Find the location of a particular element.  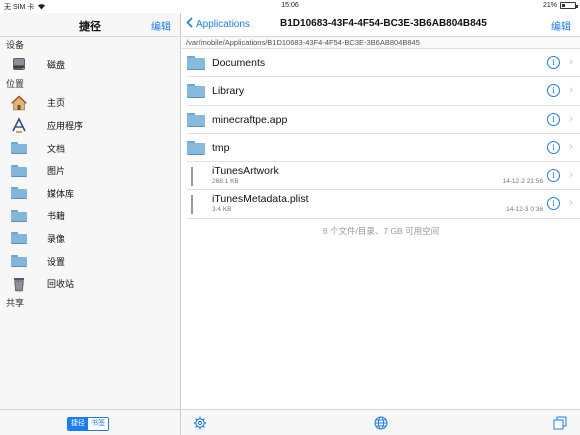

sidebar-edit-button: 编辑 is located at coordinates (161, 25).